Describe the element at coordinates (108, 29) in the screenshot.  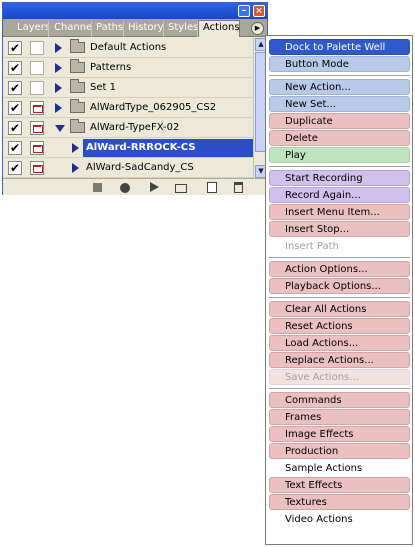
I see `tab-paths: Paths` at that location.